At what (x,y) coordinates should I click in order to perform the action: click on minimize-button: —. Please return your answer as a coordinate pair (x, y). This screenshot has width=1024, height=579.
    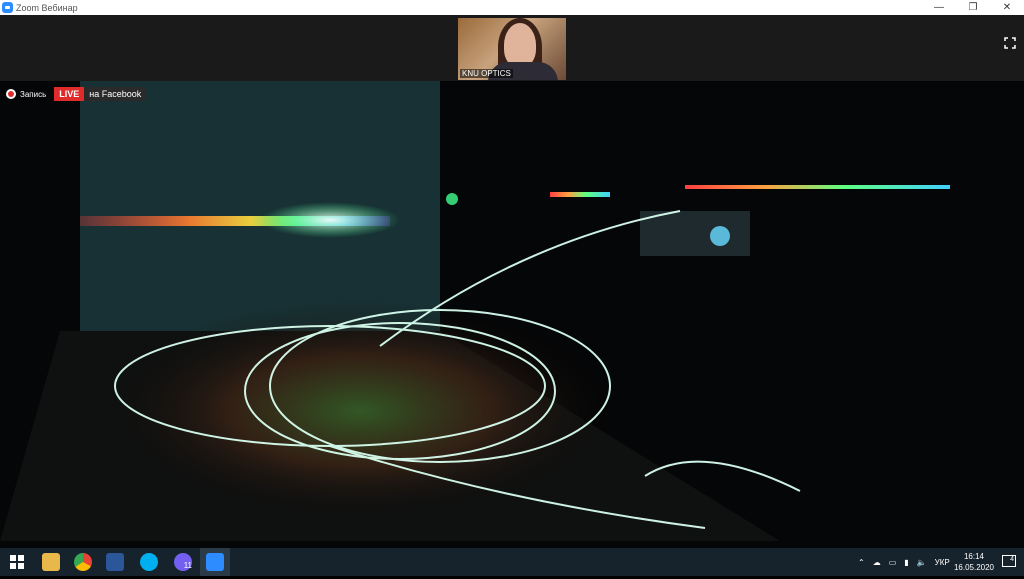
    Looking at the image, I should click on (939, 7).